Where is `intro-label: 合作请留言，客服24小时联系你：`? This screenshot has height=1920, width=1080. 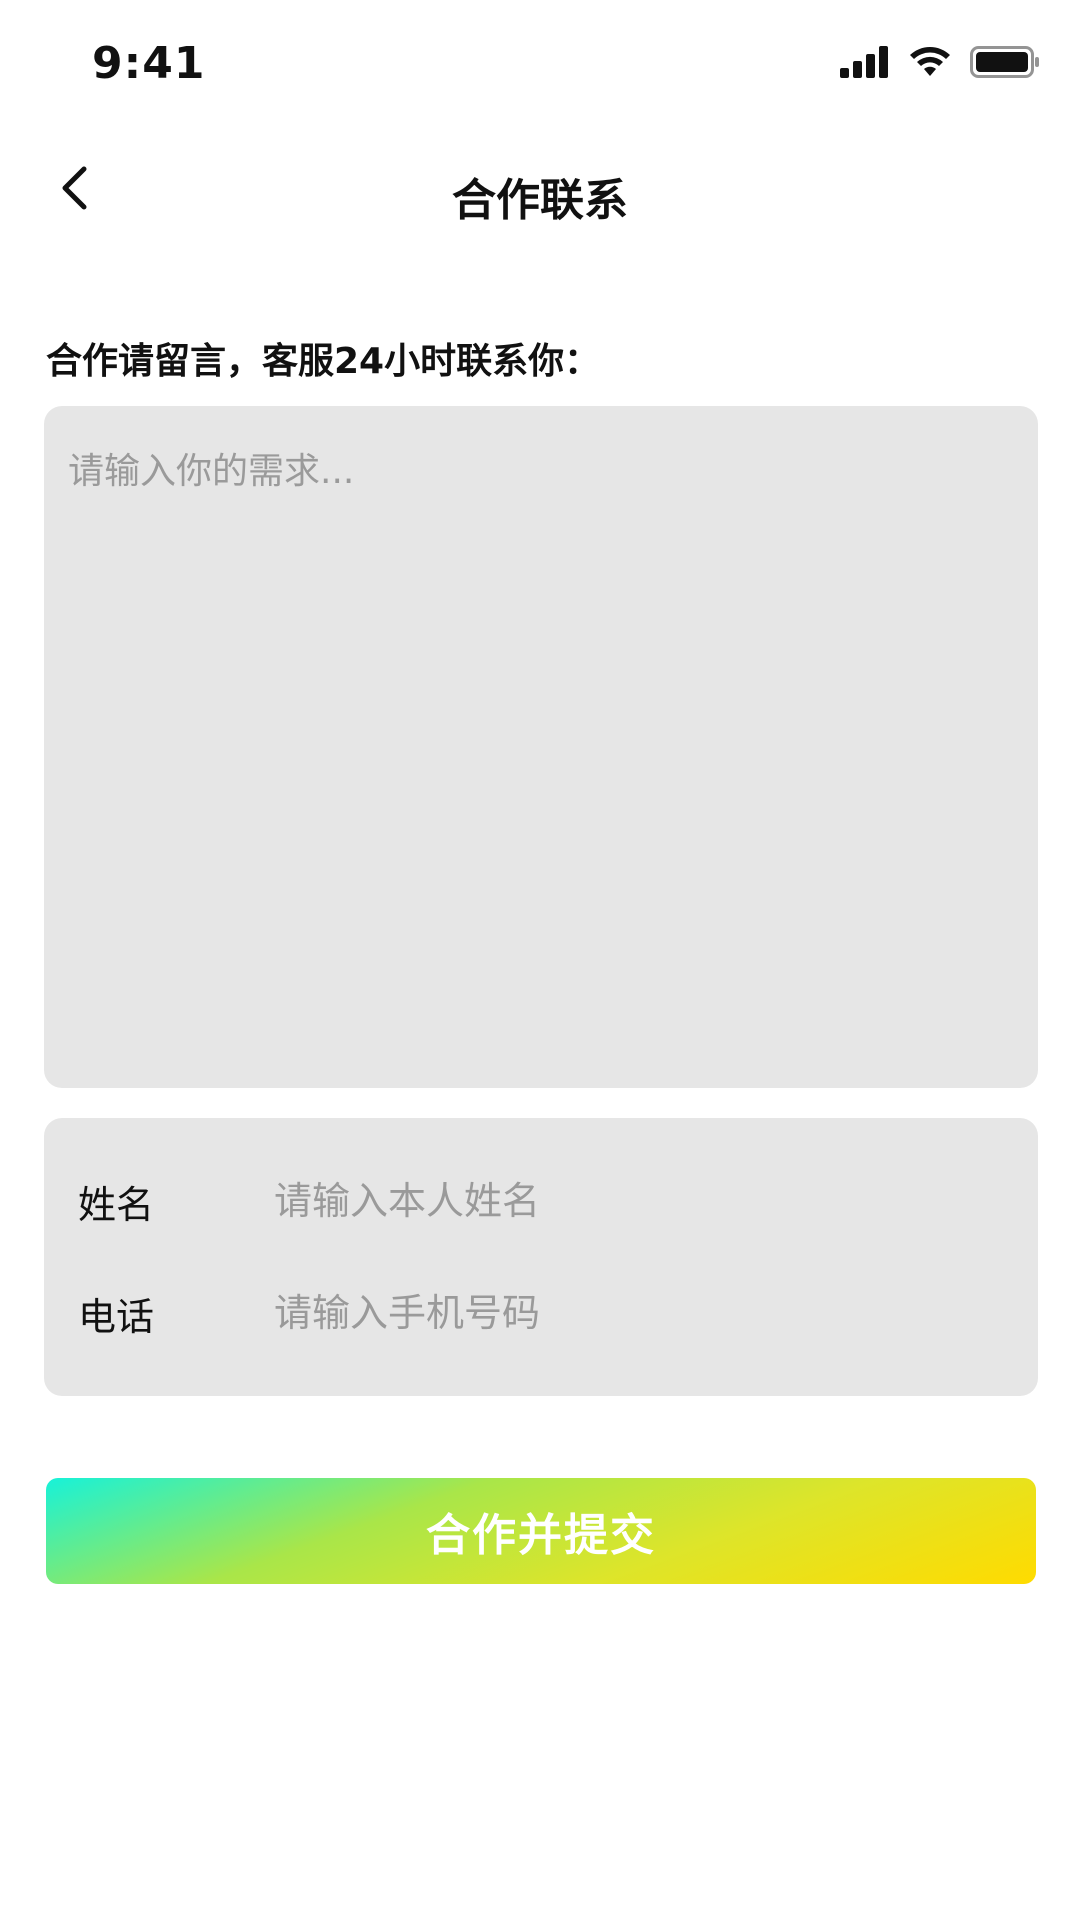 intro-label: 合作请留言，客服24小时联系你： is located at coordinates (323, 361).